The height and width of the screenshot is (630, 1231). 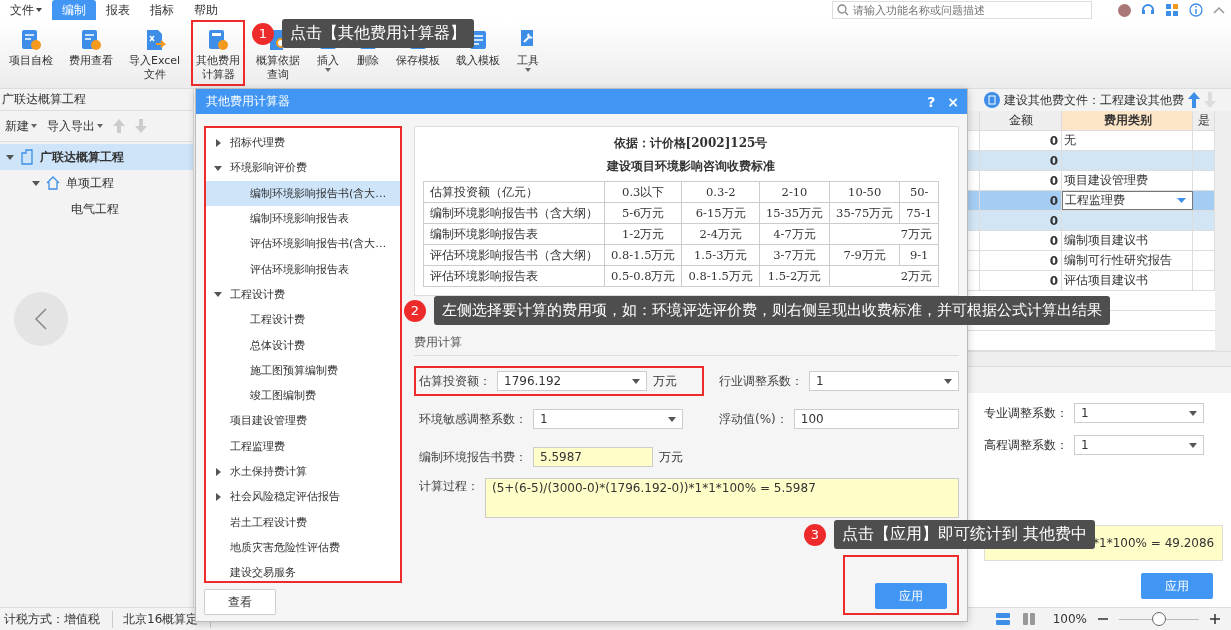 I want to click on ribbon-button: 工具, so click(x=528, y=53).